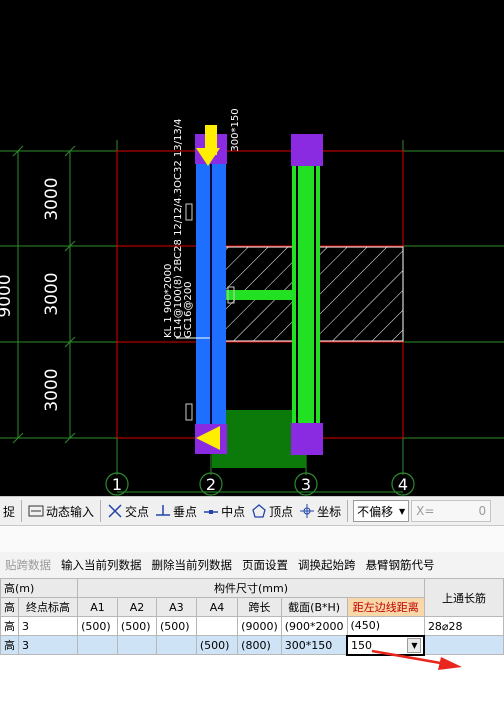 The height and width of the screenshot is (708, 504). I want to click on vertex-icon, so click(259, 511).